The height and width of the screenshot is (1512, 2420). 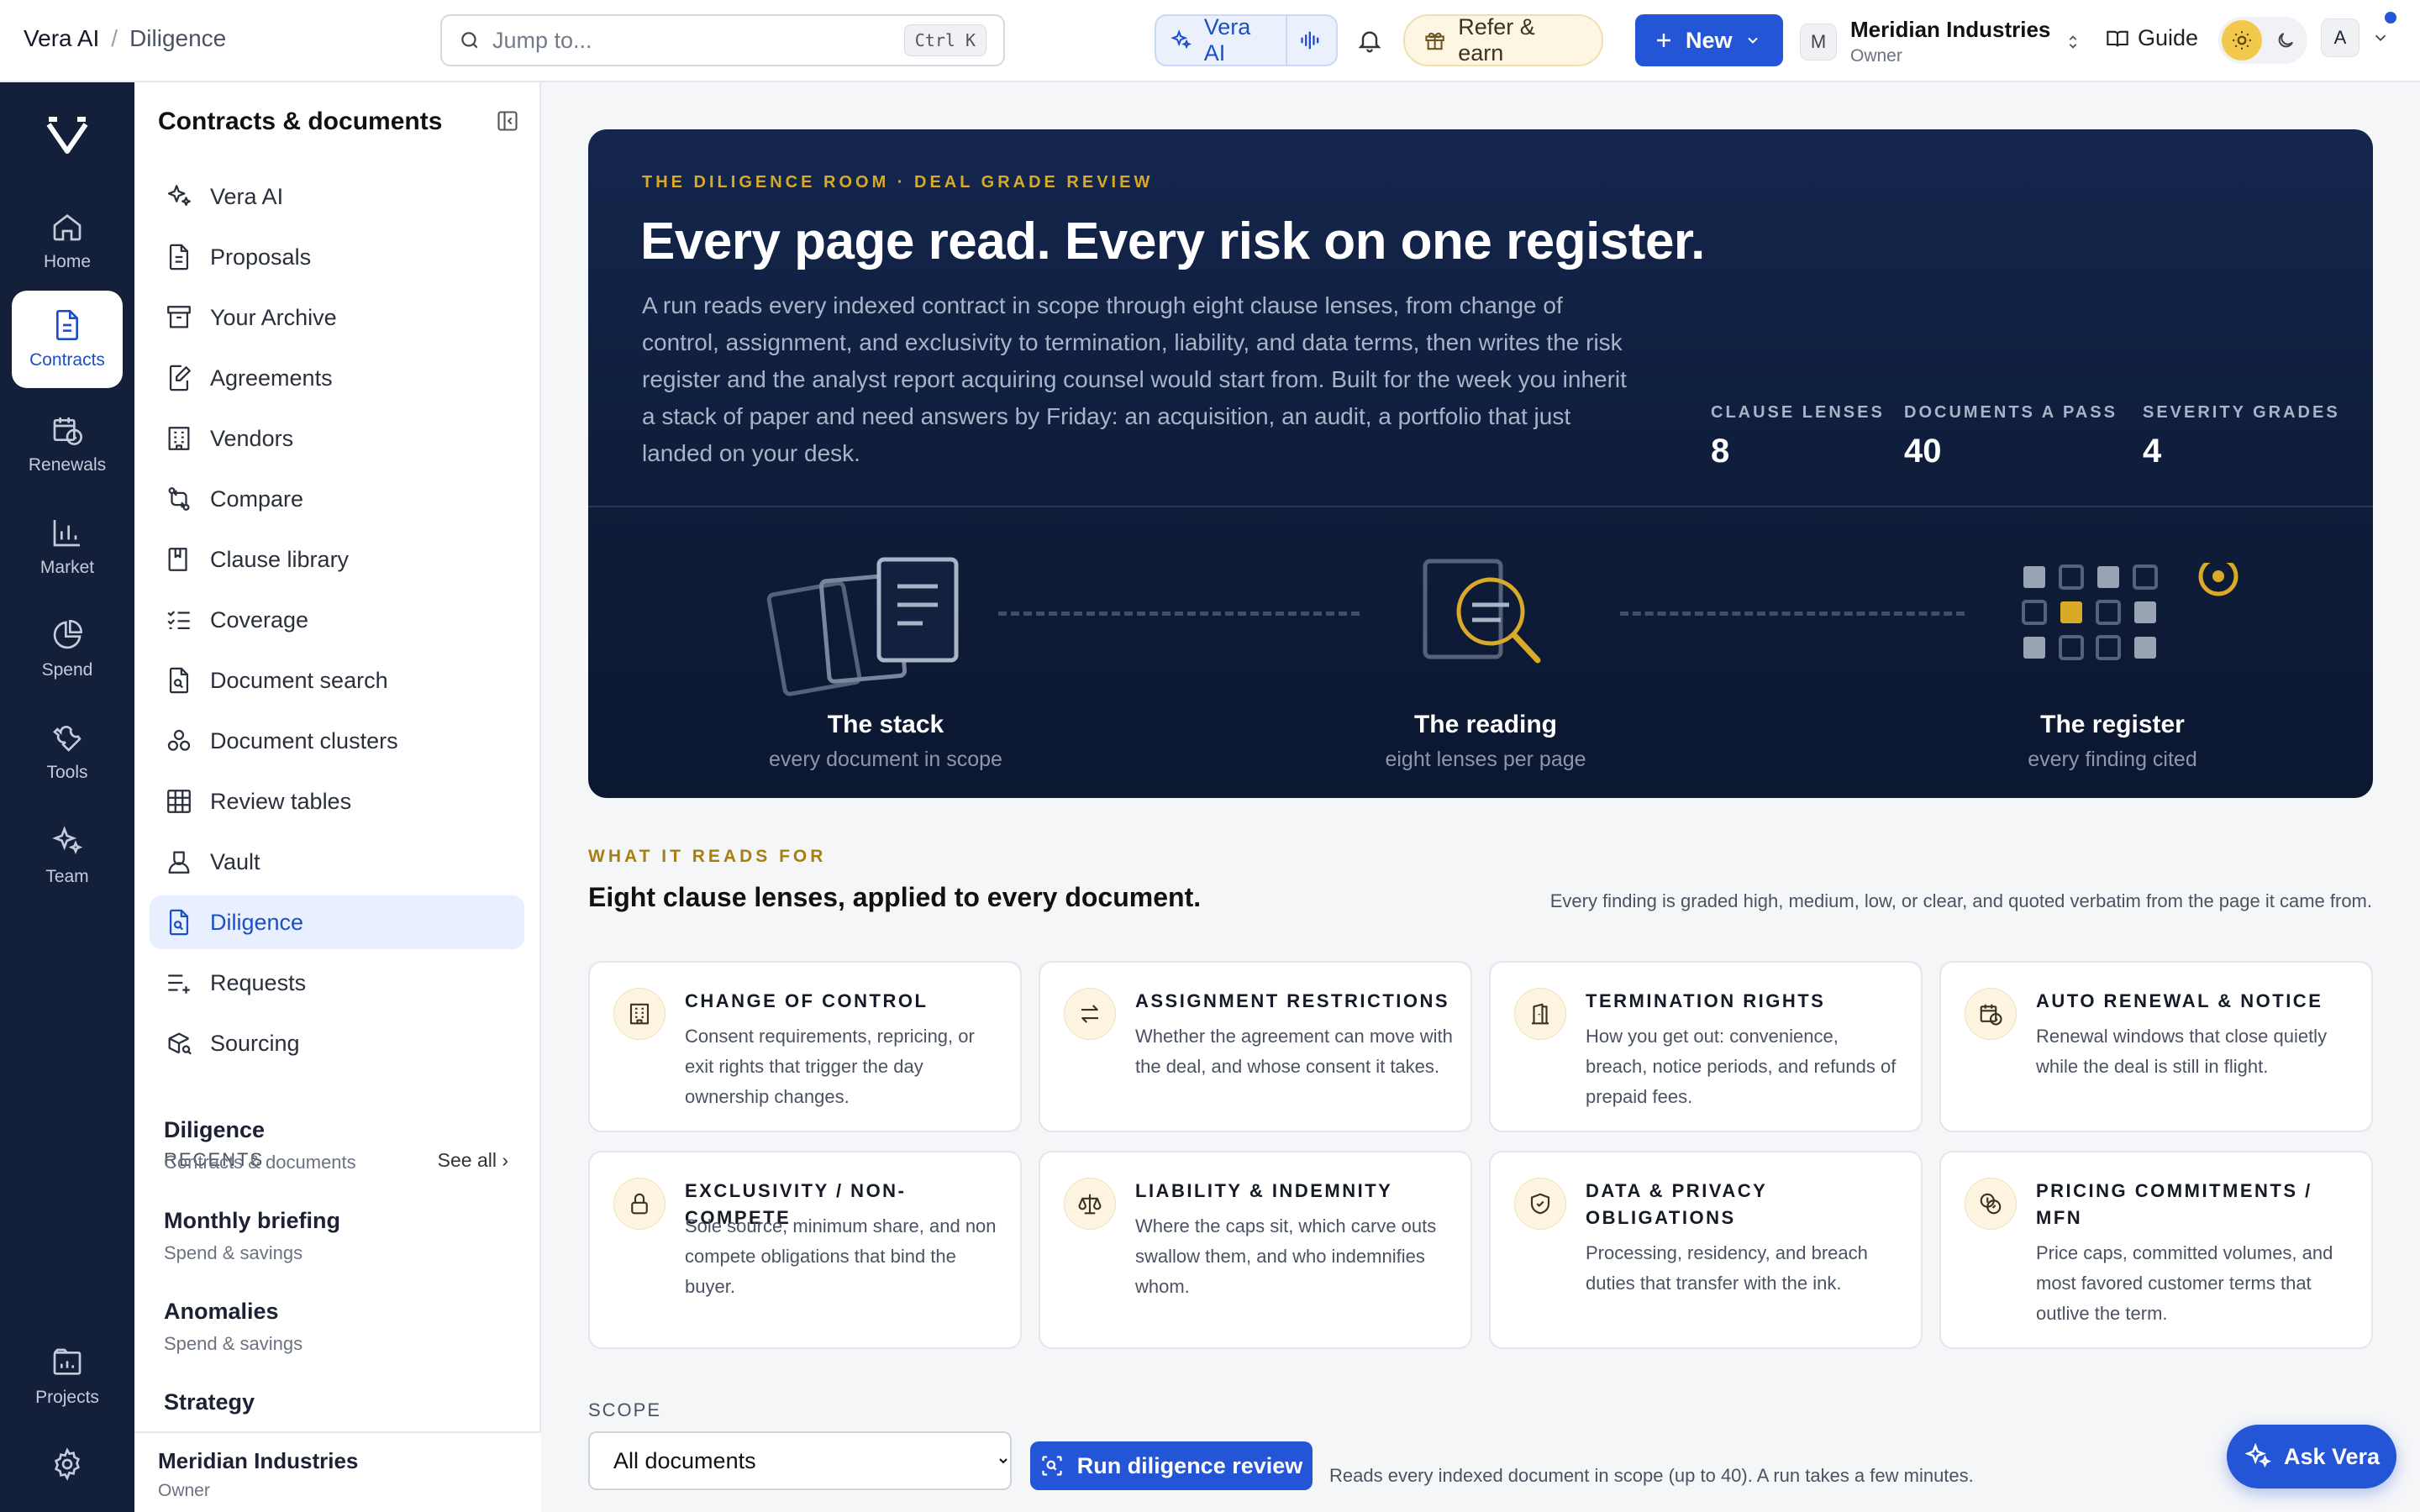 I want to click on search-shortcut: Ctrl K, so click(x=944, y=40).